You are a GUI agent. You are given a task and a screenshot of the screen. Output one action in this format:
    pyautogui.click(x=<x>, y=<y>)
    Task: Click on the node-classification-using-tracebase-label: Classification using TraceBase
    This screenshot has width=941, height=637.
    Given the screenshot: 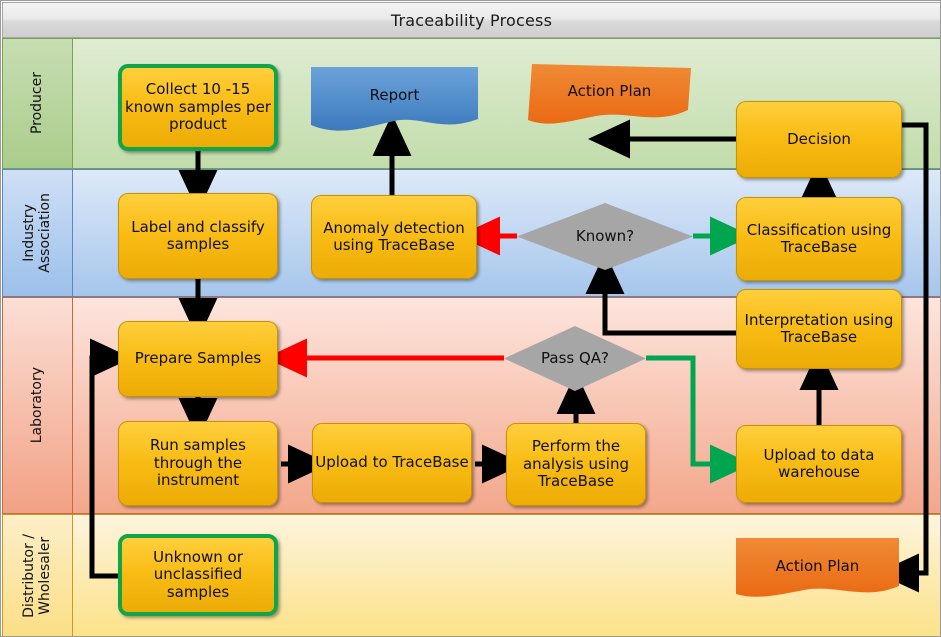 What is the action you would take?
    pyautogui.click(x=819, y=238)
    